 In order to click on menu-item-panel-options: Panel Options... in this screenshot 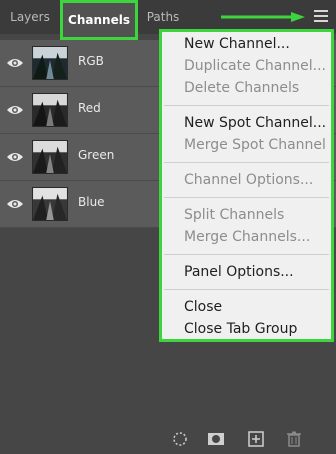, I will do `click(246, 272)`.